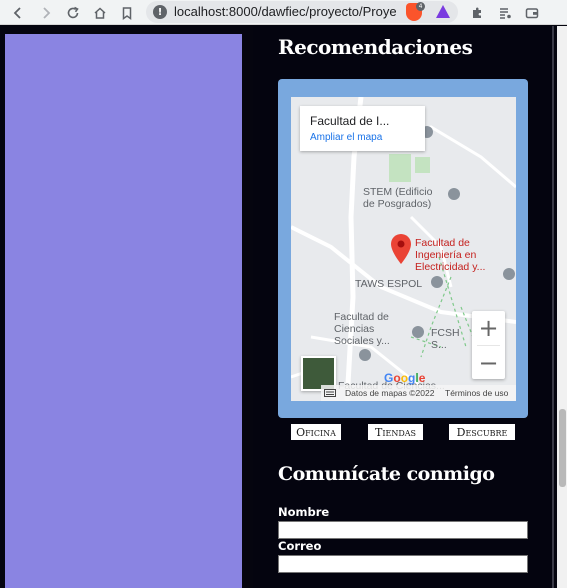  Describe the element at coordinates (160, 12) in the screenshot. I see `site-info-icon: !` at that location.